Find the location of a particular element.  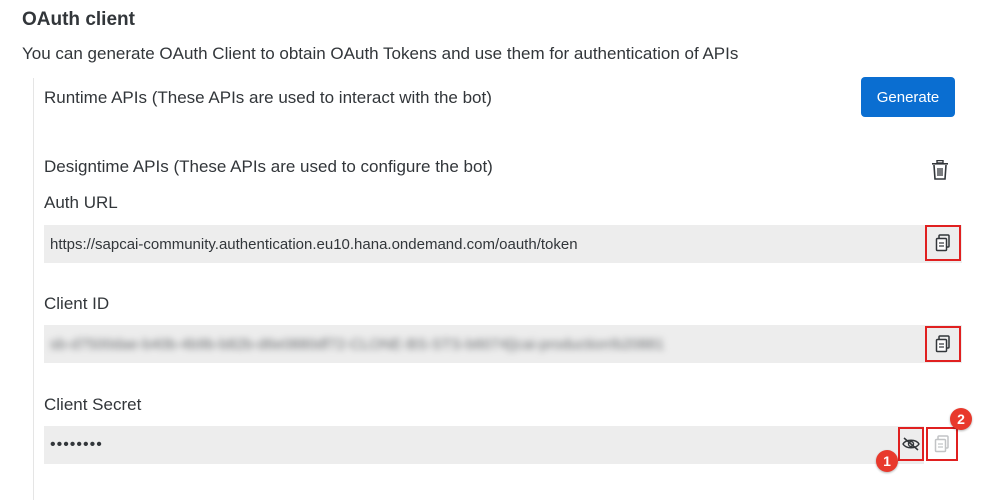

eye-slash-icon is located at coordinates (911, 444).